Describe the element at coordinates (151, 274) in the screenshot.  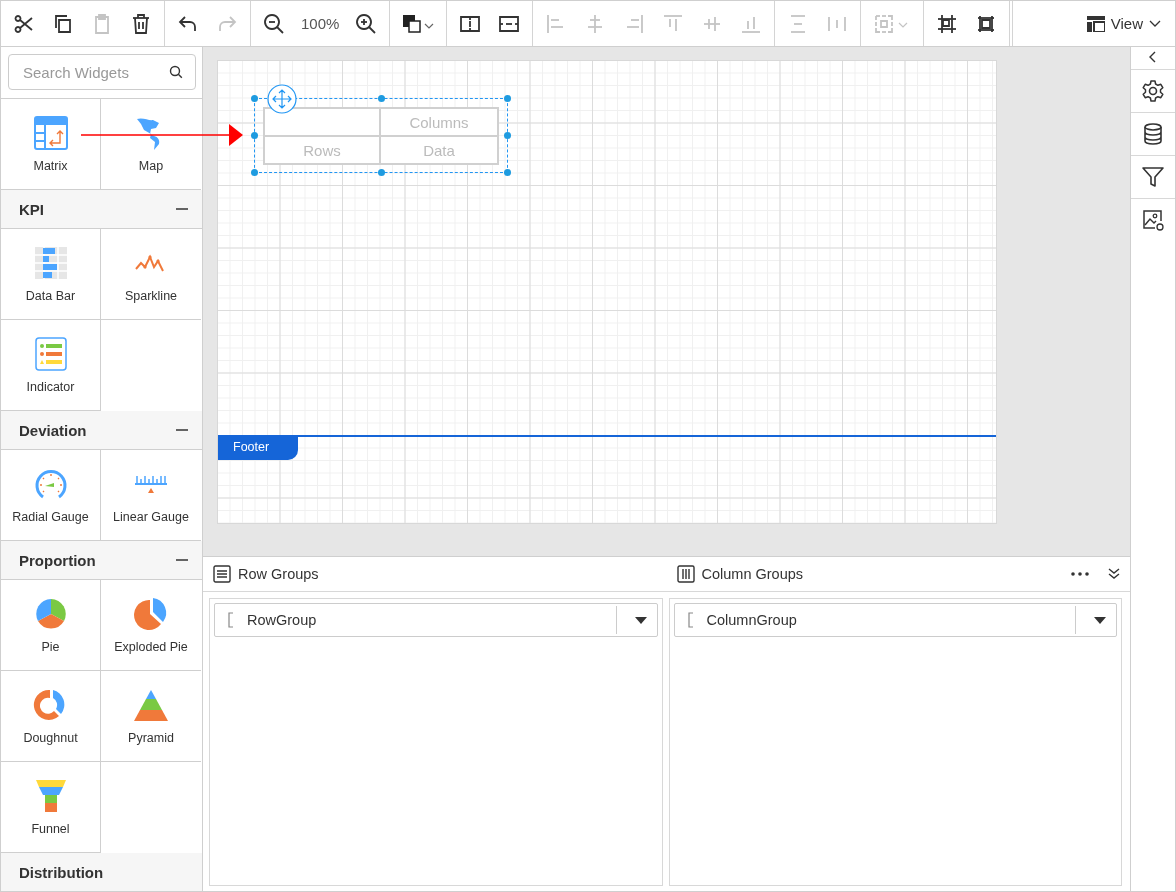
I see `widget-item: Sparkline` at that location.